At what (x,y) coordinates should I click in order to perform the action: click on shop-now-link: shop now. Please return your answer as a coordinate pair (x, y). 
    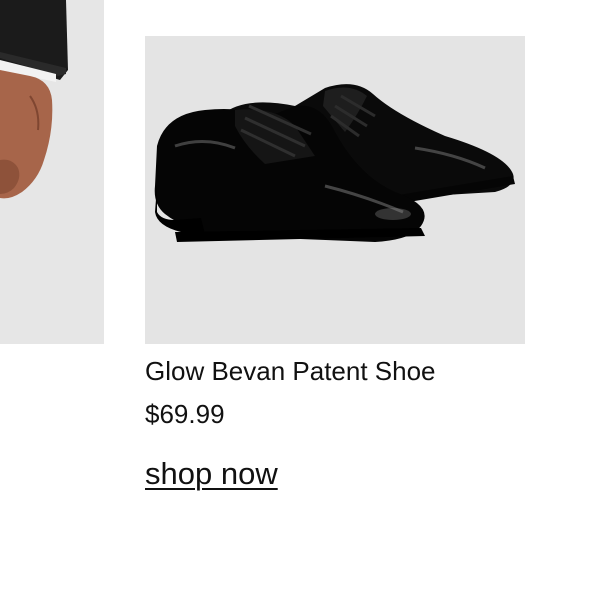
    Looking at the image, I should click on (211, 474).